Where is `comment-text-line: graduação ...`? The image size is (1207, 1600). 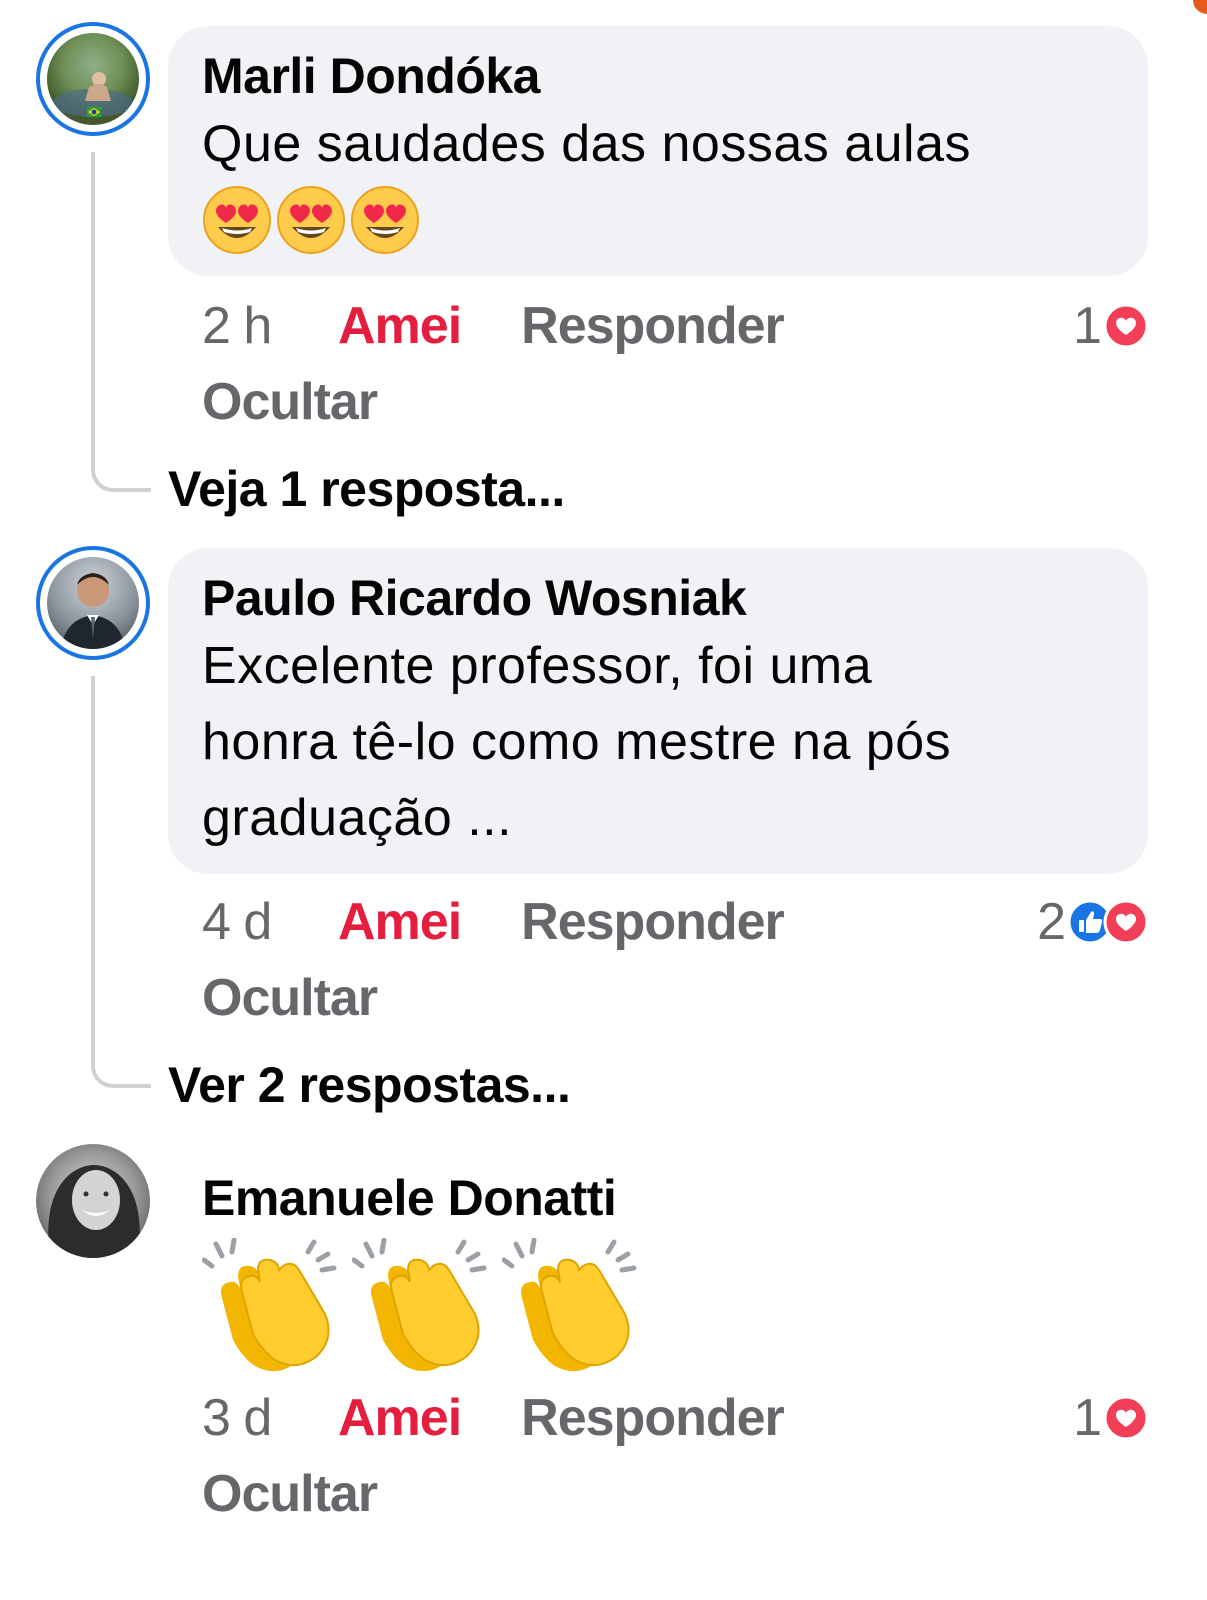 comment-text-line: graduação ... is located at coordinates (658, 818).